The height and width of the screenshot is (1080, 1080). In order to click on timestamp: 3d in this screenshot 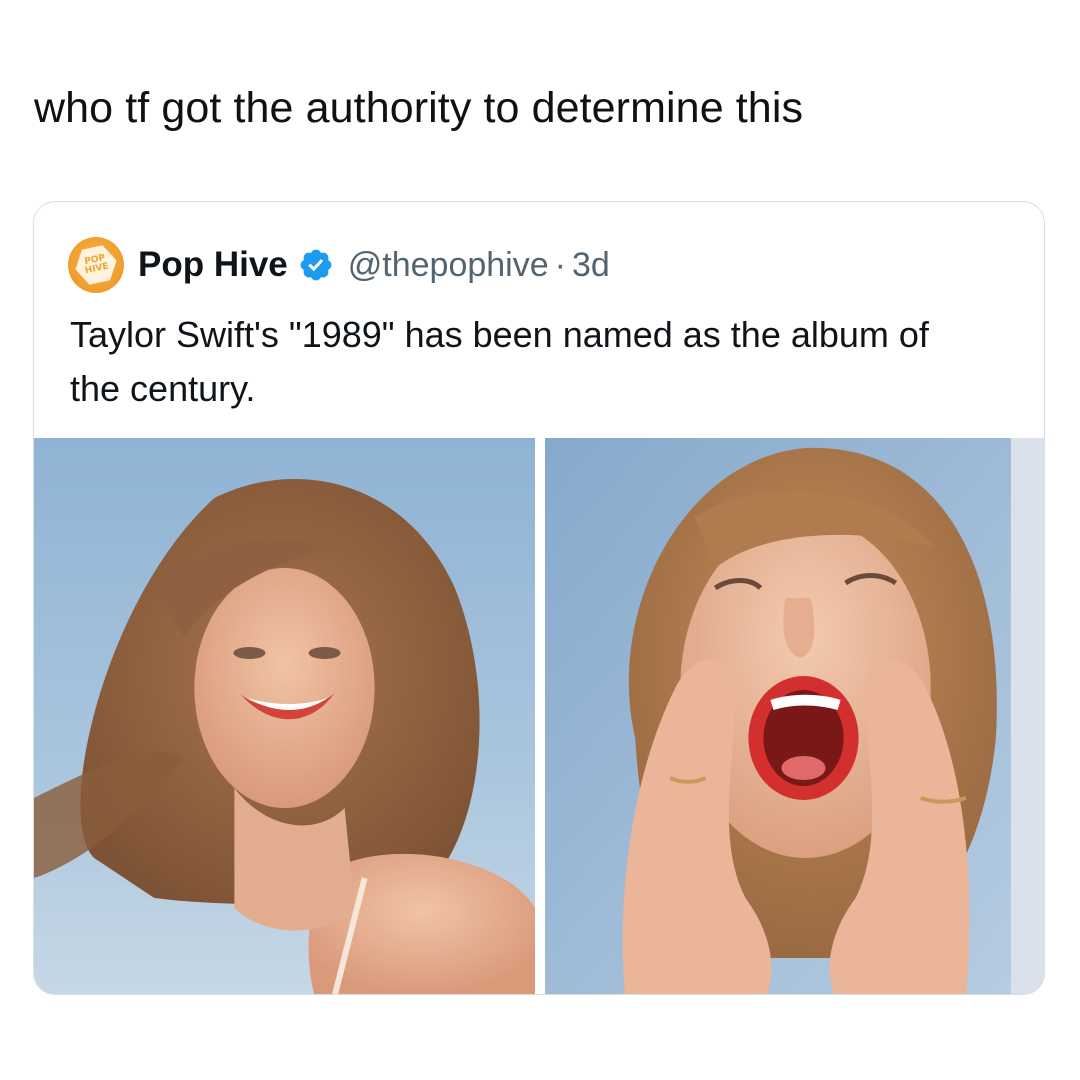, I will do `click(591, 265)`.